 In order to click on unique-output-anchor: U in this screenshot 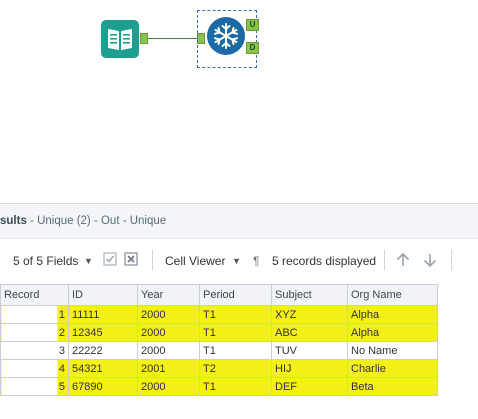, I will do `click(252, 25)`.